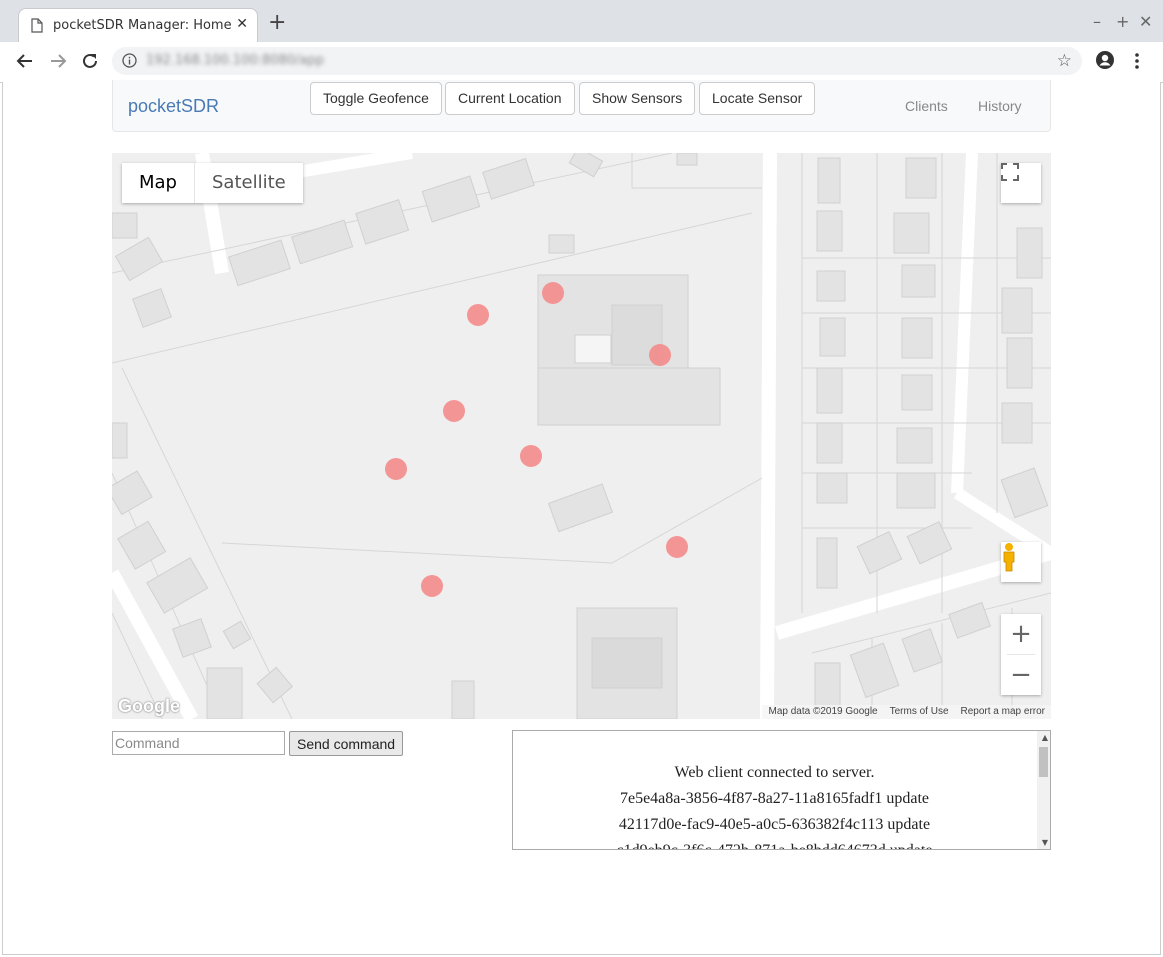 This screenshot has height=957, width=1163. What do you see at coordinates (1122, 21) in the screenshot?
I see `maximize-button: +` at bounding box center [1122, 21].